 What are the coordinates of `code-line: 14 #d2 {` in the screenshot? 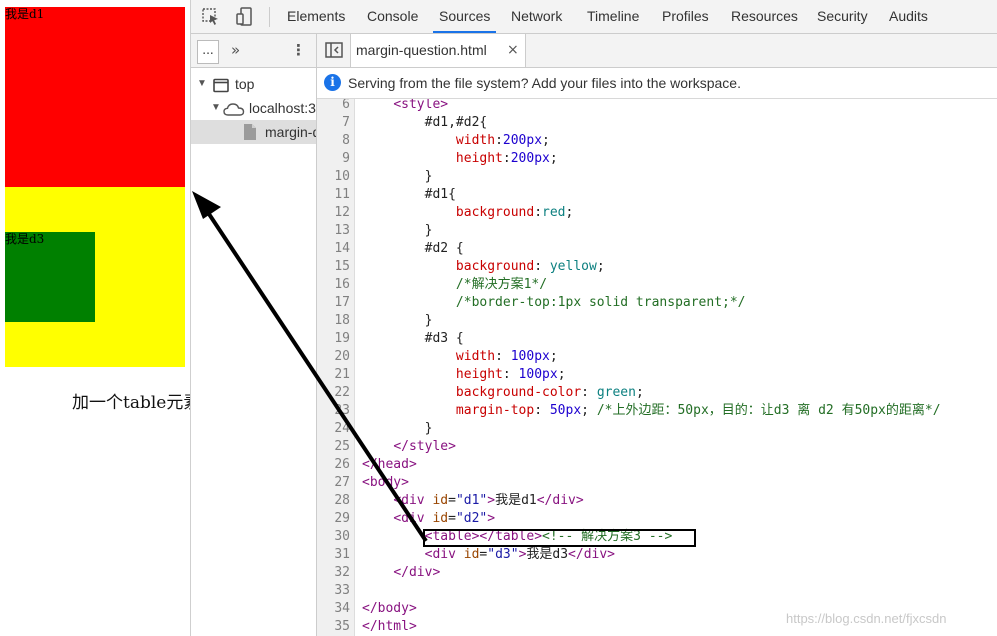 It's located at (657, 249).